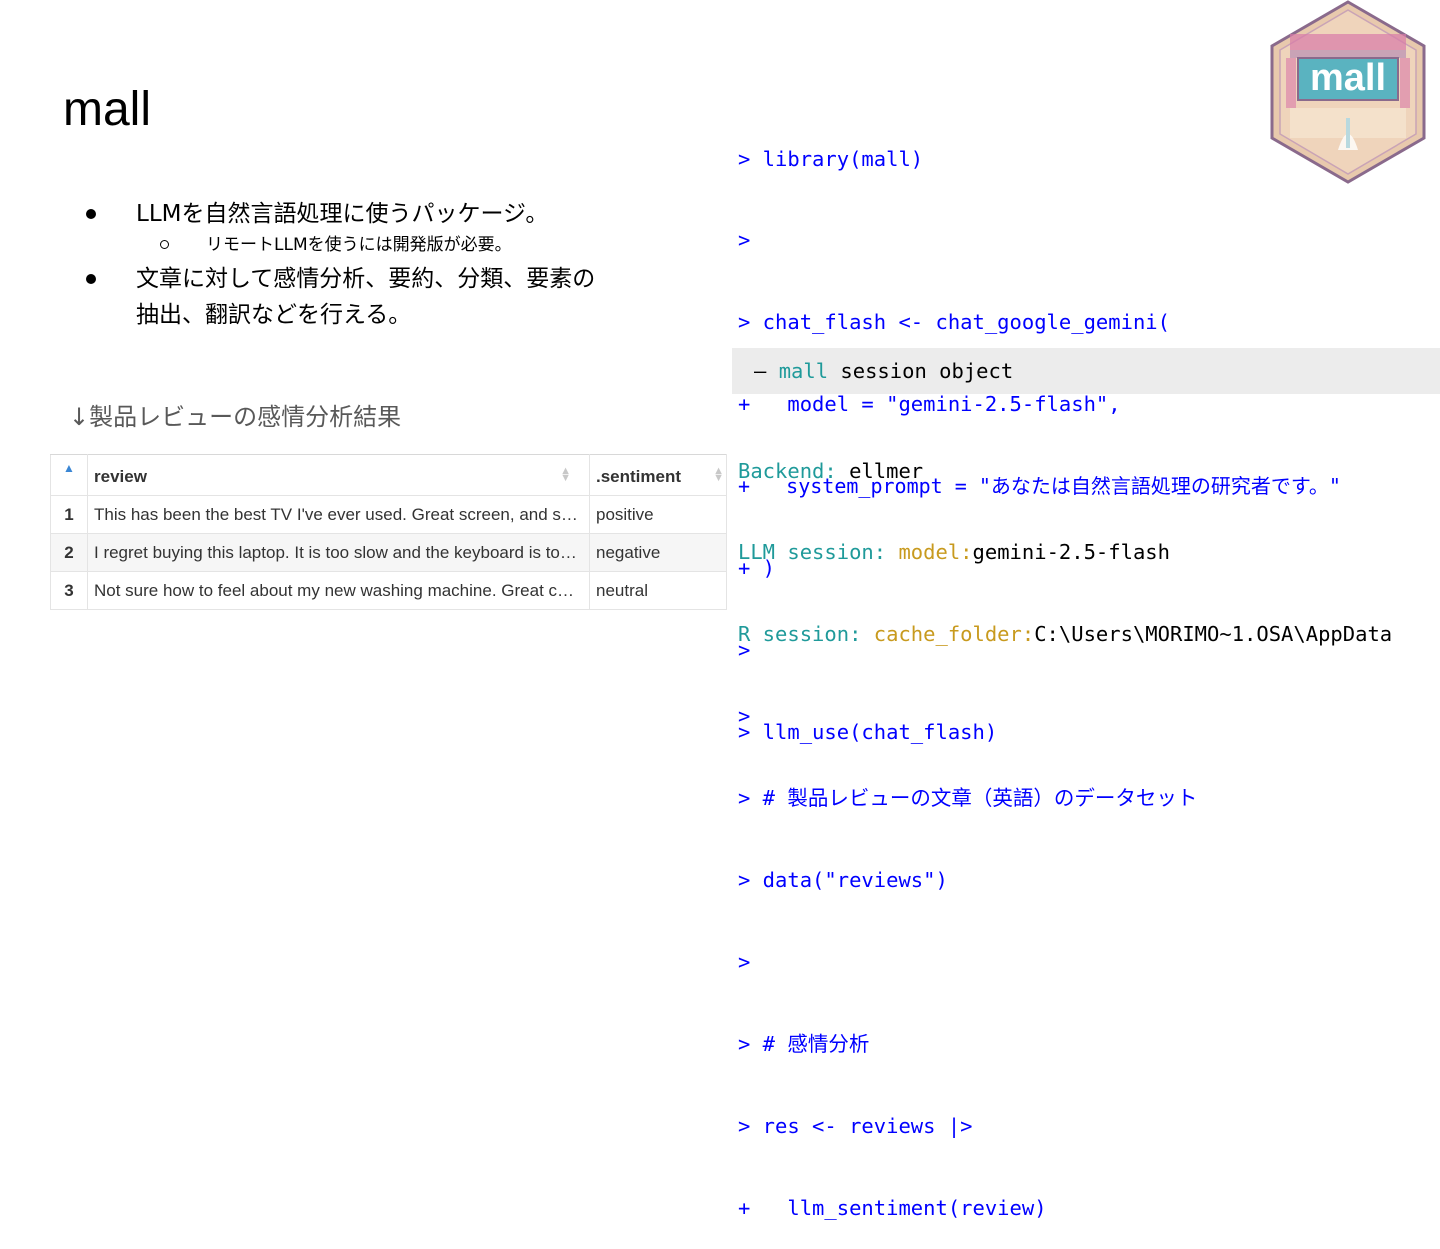 This screenshot has width=1440, height=1249. I want to click on backend-line: Backend: ellmer, so click(831, 470).